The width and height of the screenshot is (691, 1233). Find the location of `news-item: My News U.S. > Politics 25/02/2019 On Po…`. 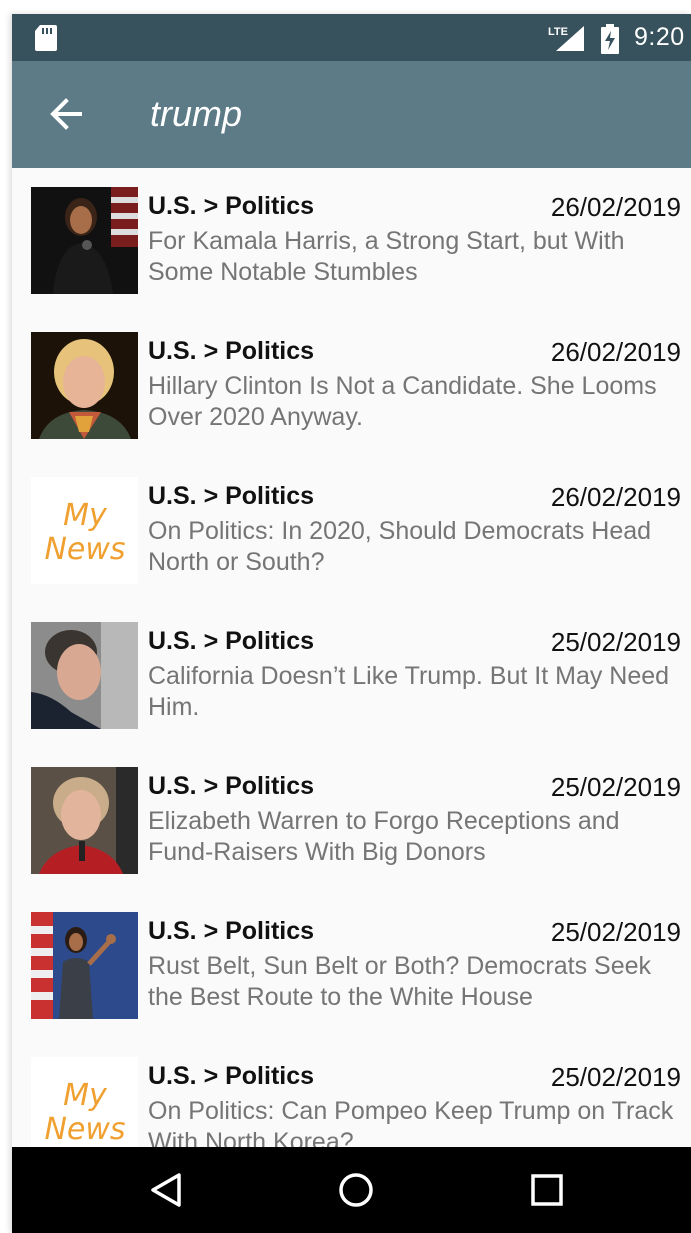

news-item: My News U.S. > Politics 25/02/2019 On Po… is located at coordinates (351, 1092).